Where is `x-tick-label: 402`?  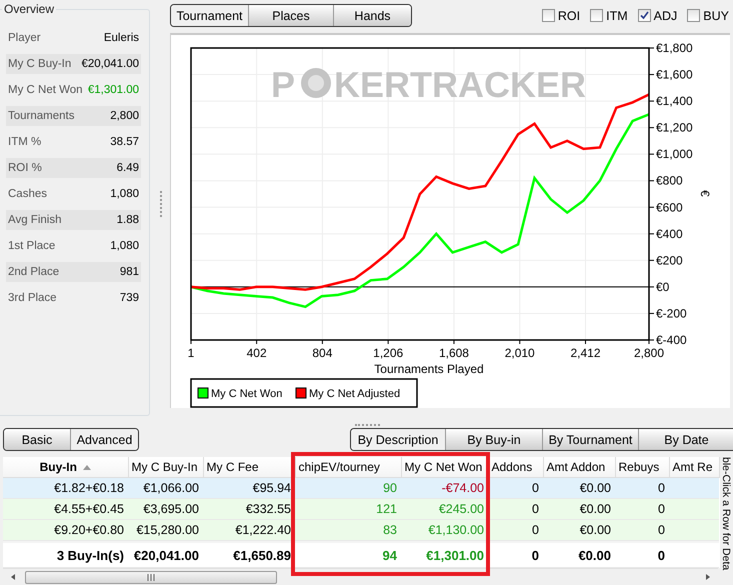
x-tick-label: 402 is located at coordinates (256, 353).